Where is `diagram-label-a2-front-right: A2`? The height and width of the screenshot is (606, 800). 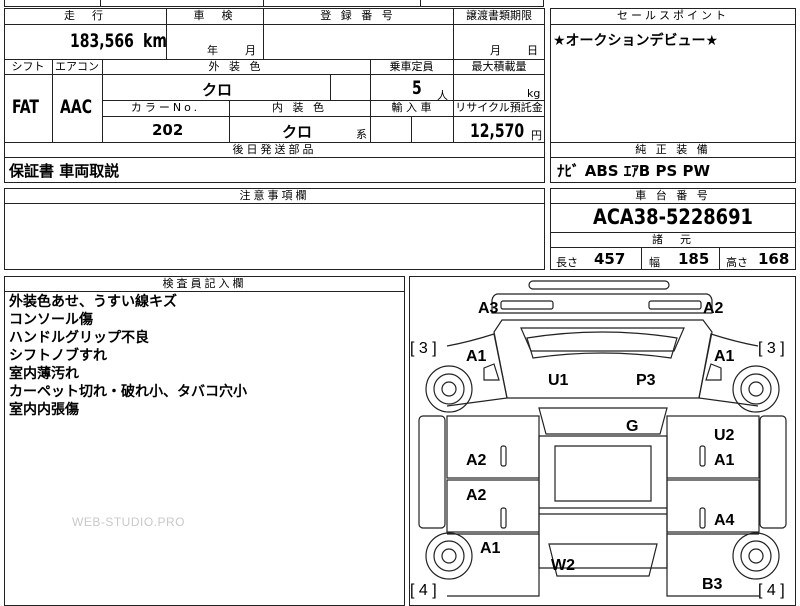
diagram-label-a2-front-right: A2 is located at coordinates (713, 308).